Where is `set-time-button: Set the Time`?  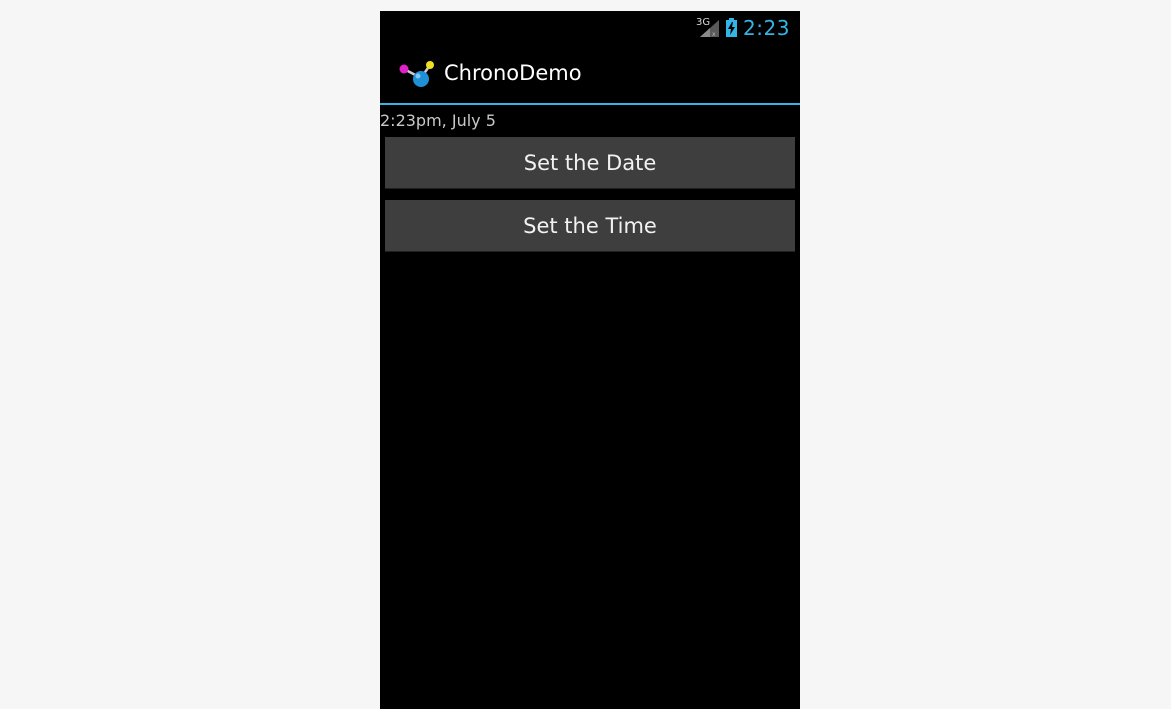 set-time-button: Set the Time is located at coordinates (590, 226).